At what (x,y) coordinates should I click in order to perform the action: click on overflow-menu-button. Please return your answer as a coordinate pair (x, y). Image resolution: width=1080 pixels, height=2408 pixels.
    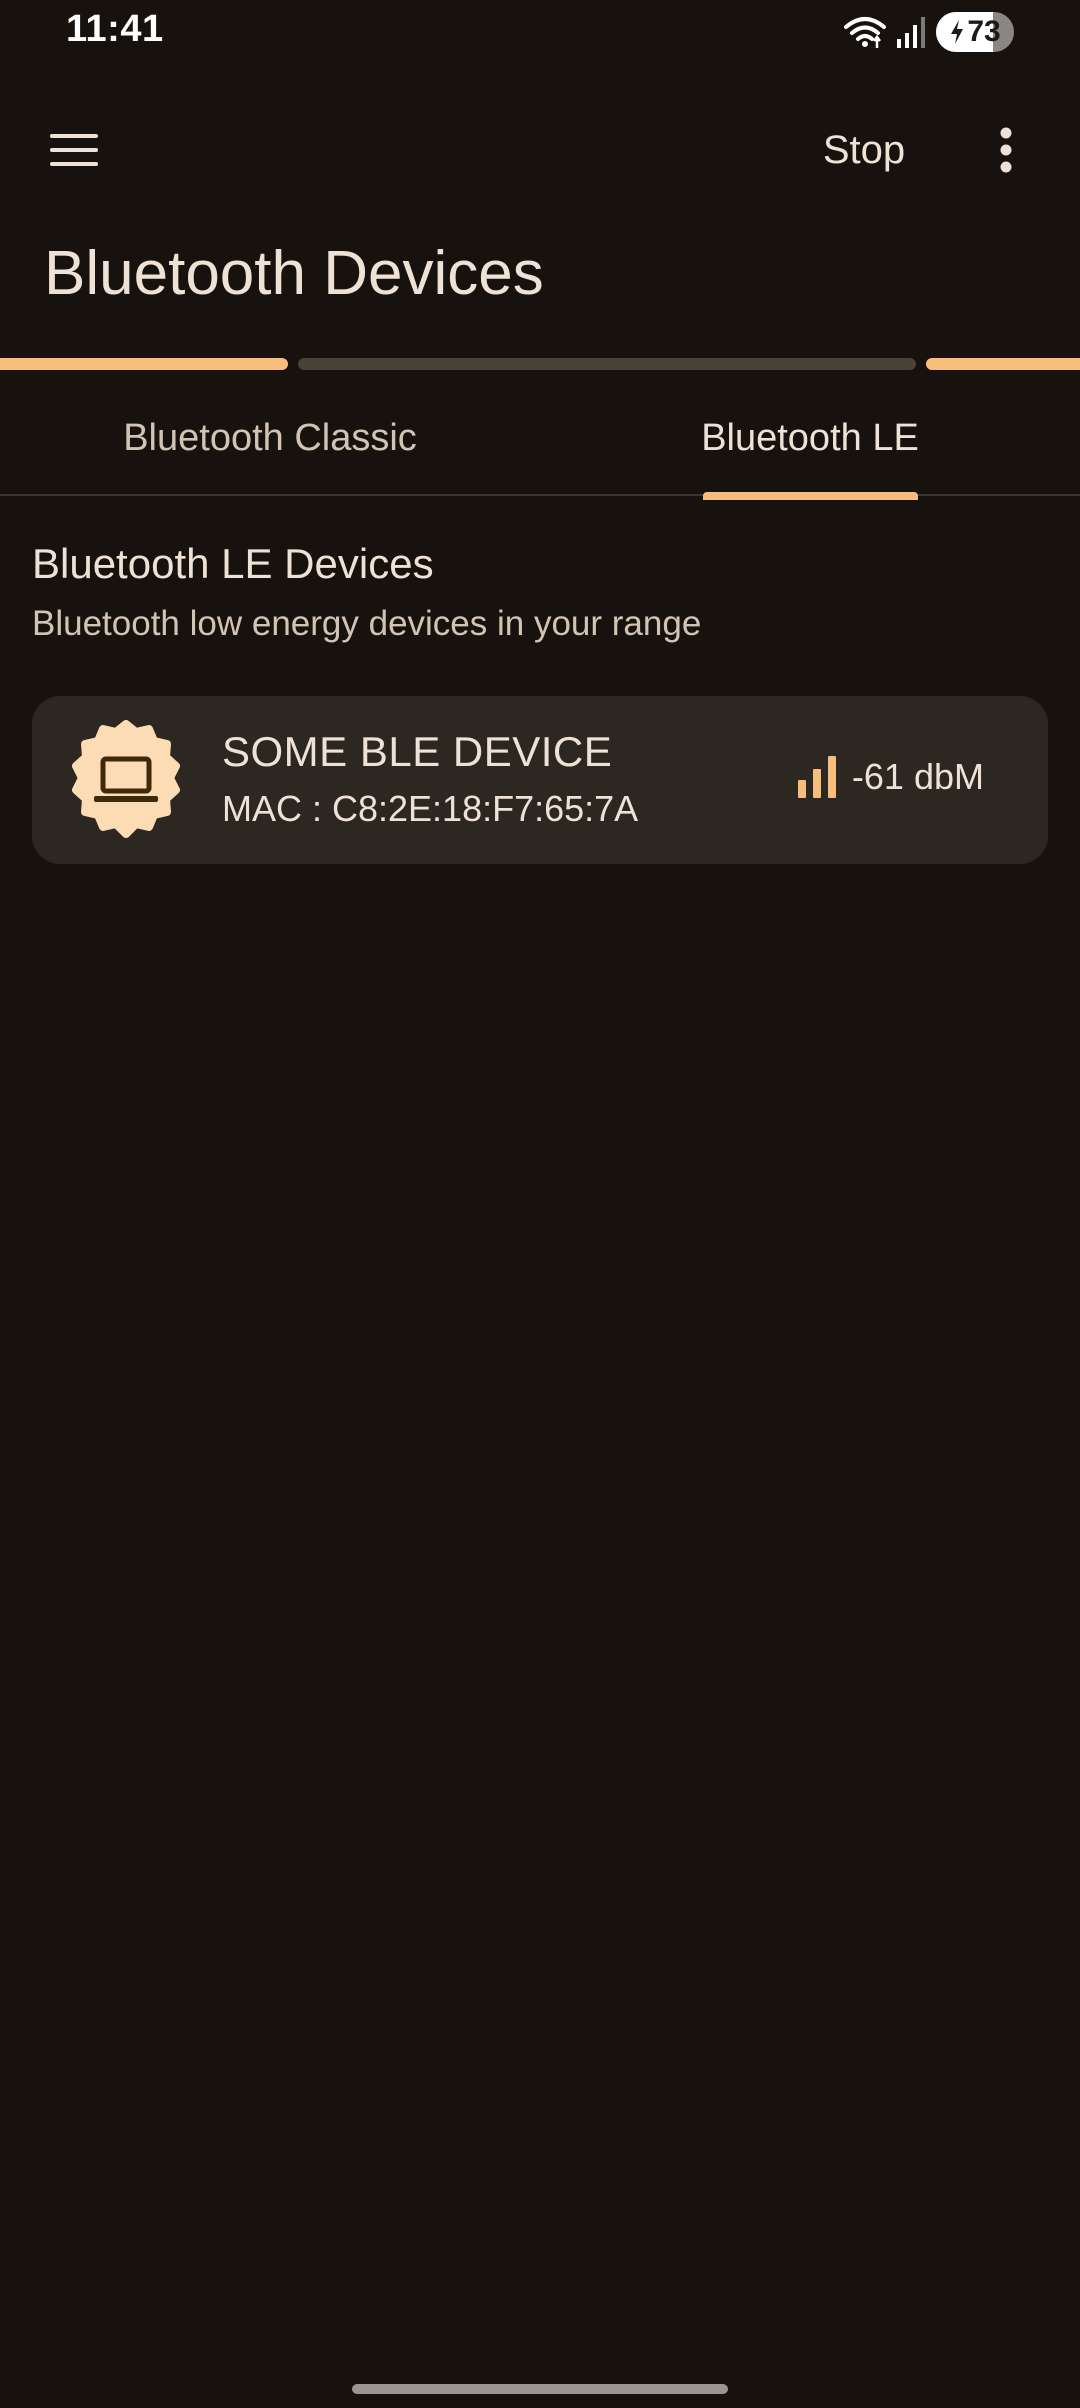
    Looking at the image, I should click on (1006, 150).